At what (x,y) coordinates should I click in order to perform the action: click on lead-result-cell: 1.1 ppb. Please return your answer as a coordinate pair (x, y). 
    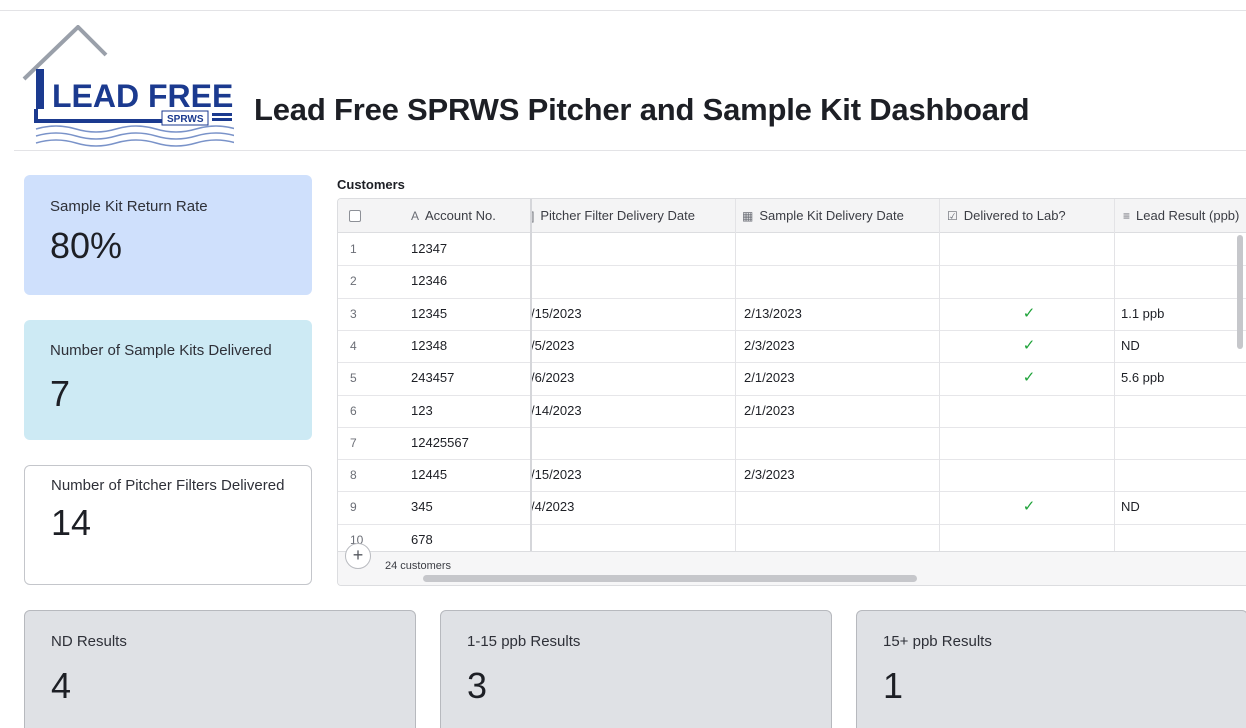
    Looking at the image, I should click on (1183, 314).